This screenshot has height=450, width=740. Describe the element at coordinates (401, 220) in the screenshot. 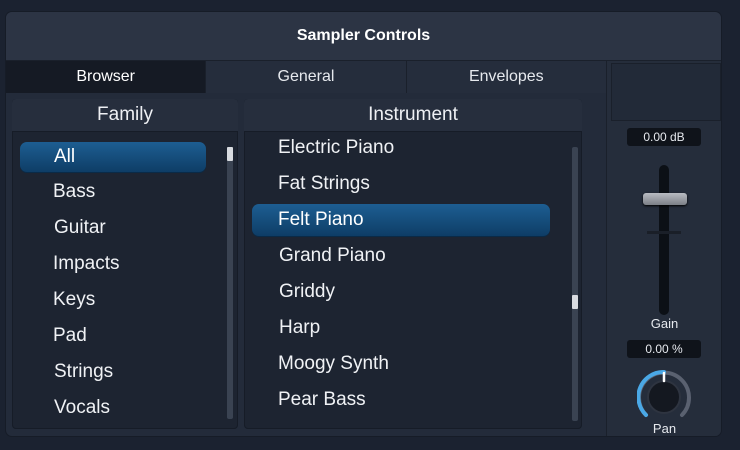

I see `instrument-item-felt-piano: Felt Piano` at that location.